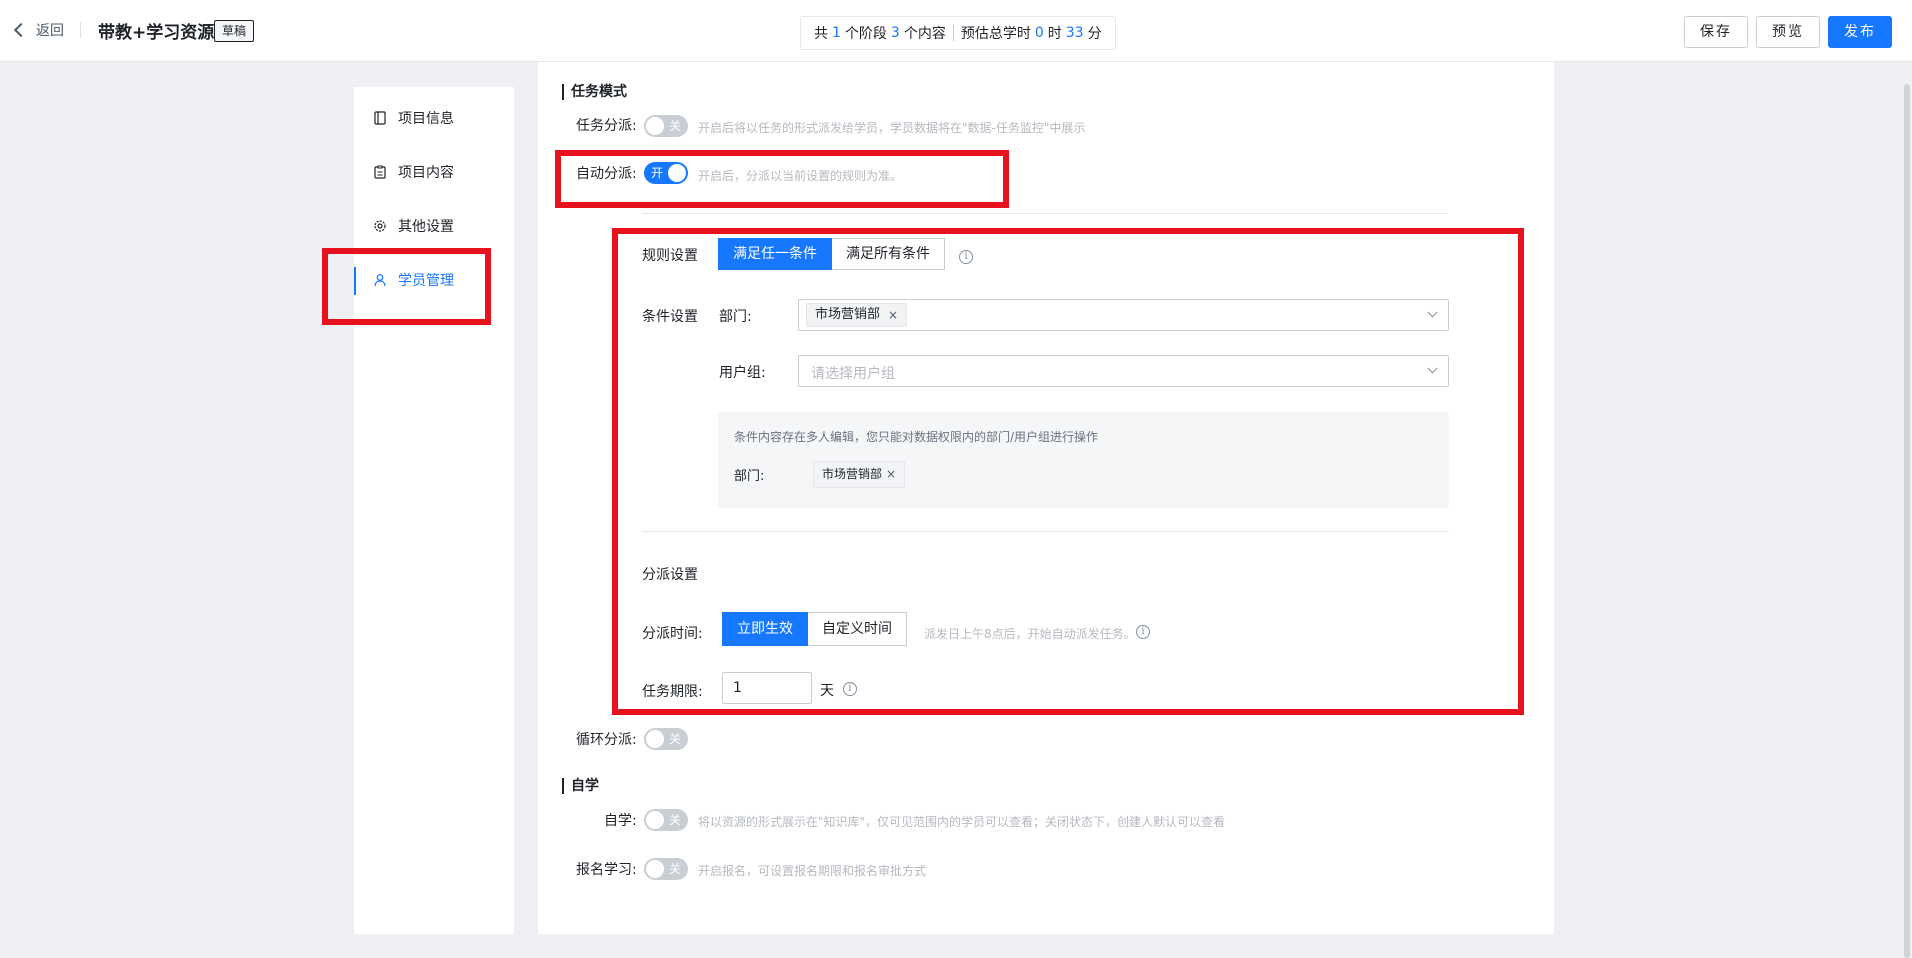 Image resolution: width=1912 pixels, height=958 pixels. I want to click on dispatch-time-segmented-control: 立即生效 自定义时间, so click(814, 629).